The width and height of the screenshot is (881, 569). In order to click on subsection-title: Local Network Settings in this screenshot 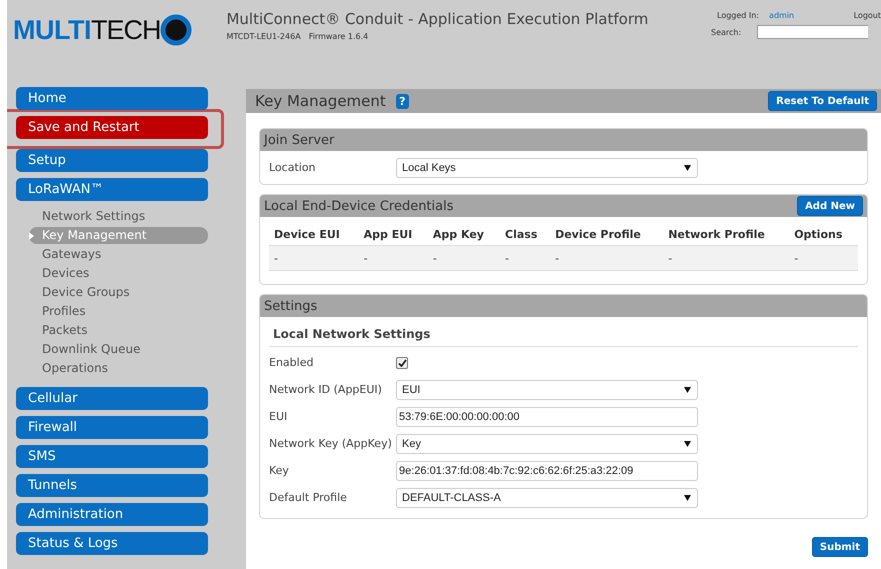, I will do `click(563, 335)`.